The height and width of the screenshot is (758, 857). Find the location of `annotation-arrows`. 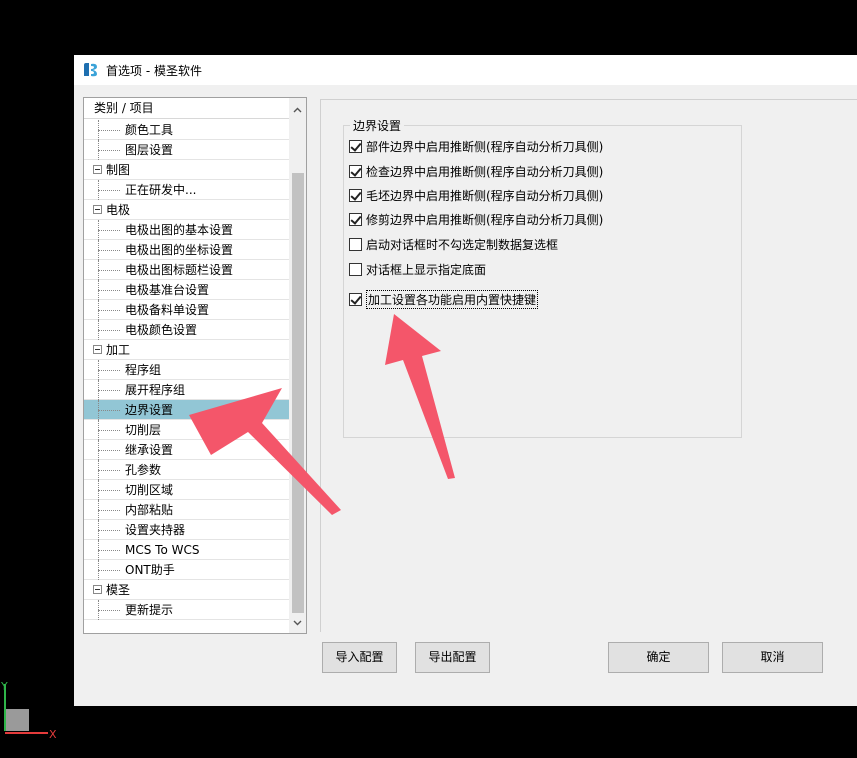

annotation-arrows is located at coordinates (322, 414).